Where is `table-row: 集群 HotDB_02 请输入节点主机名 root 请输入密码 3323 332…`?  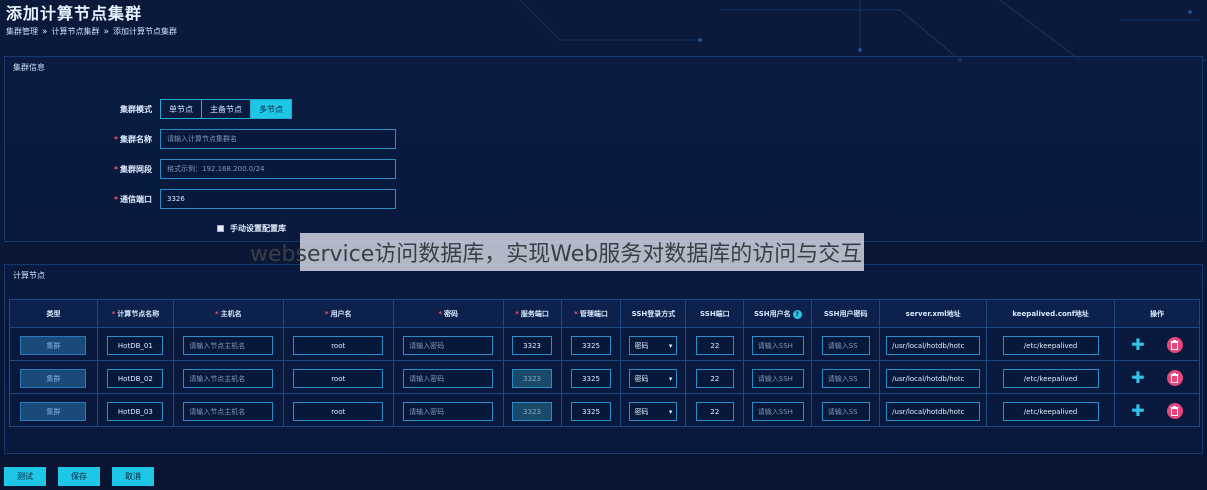 table-row: 集群 HotDB_02 请输入节点主机名 root 请输入密码 3323 332… is located at coordinates (604, 377).